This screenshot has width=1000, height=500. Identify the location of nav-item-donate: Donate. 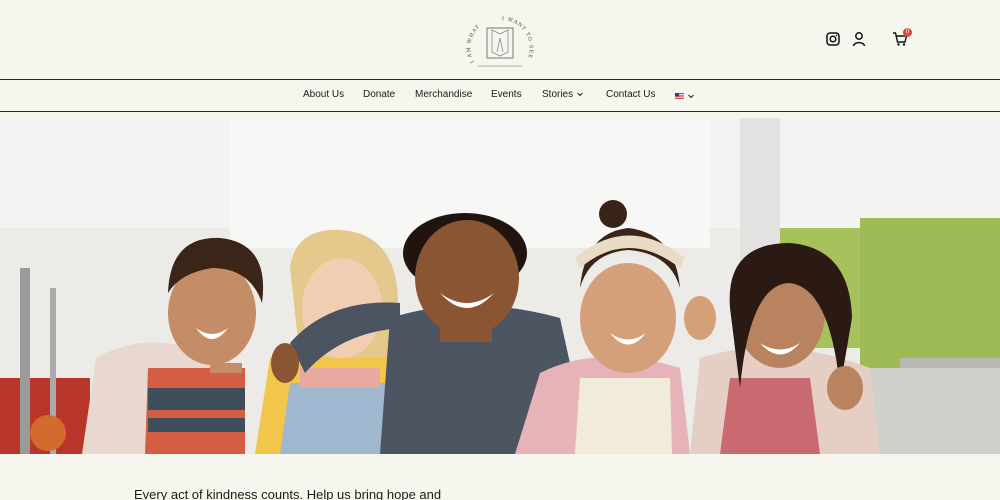
(379, 94).